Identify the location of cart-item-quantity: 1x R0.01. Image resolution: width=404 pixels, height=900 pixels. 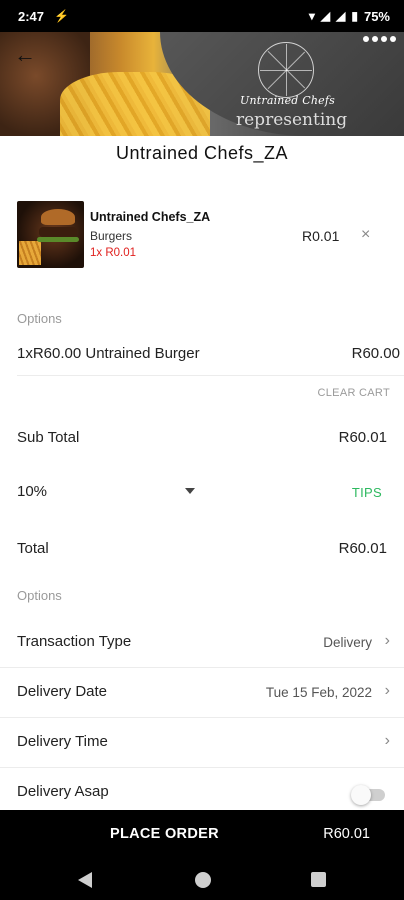
(113, 253).